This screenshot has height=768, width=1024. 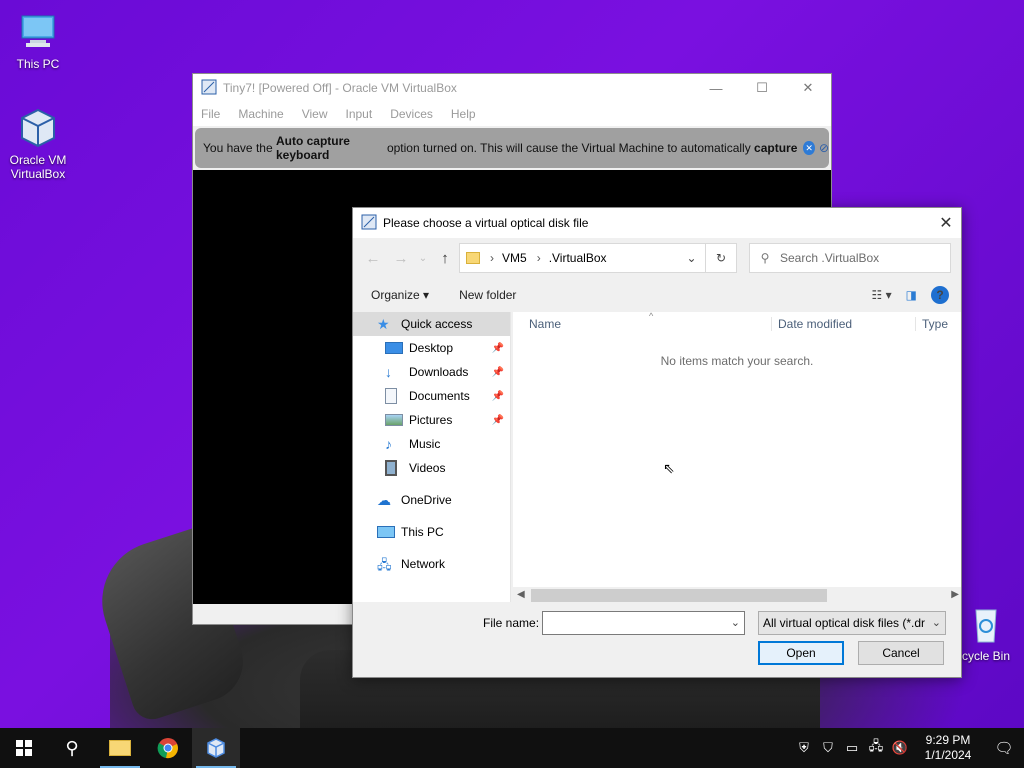 What do you see at coordinates (578, 258) in the screenshot?
I see `breadcrumb-virtualbox: .VirtualBox` at bounding box center [578, 258].